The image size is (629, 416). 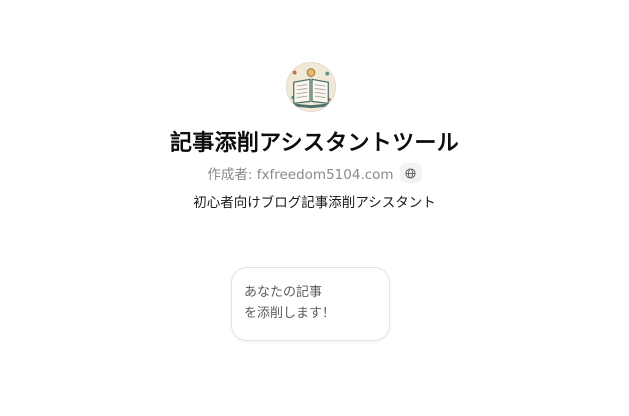 I want to click on gpt-avatar, so click(x=311, y=87).